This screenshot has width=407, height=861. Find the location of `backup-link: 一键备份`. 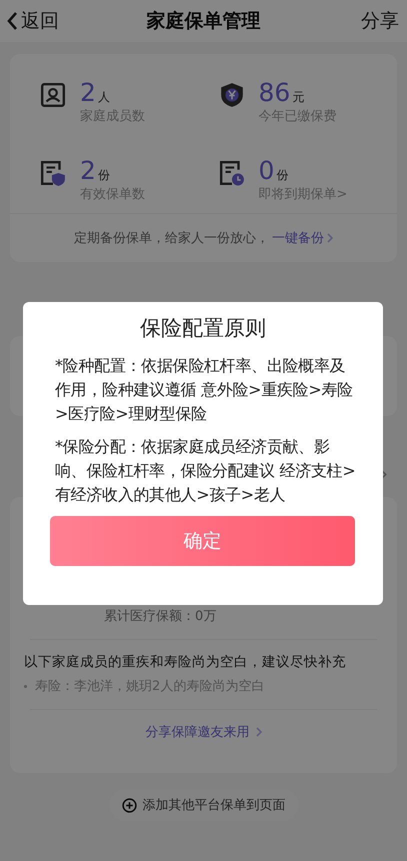

backup-link: 一键备份 is located at coordinates (298, 238).